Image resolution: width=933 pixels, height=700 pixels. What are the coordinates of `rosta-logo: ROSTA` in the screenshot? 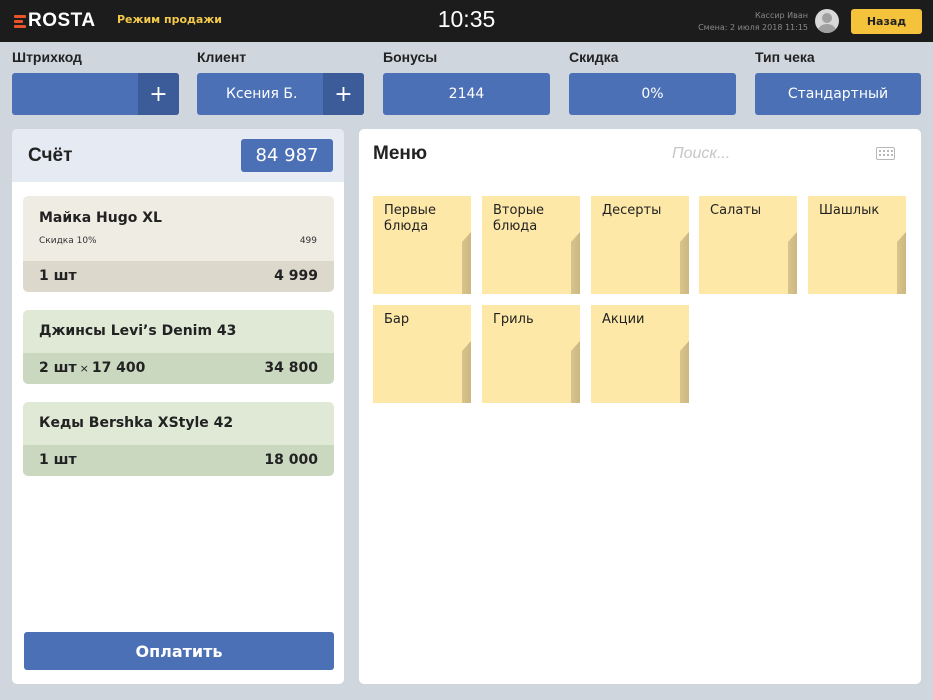 It's located at (55, 21).